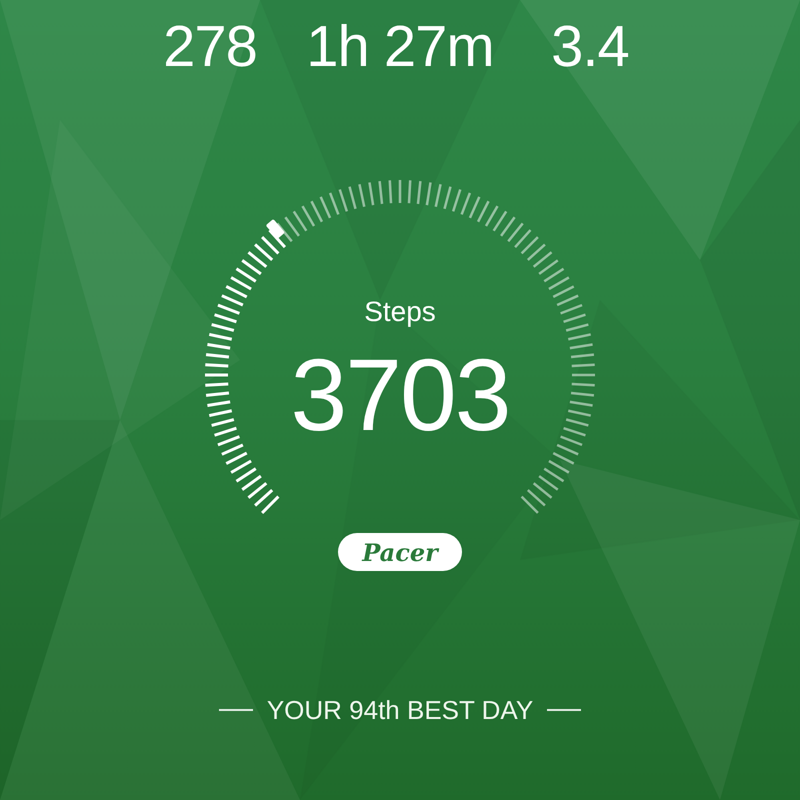  What do you see at coordinates (210, 47) in the screenshot?
I see `stat-value: 278` at bounding box center [210, 47].